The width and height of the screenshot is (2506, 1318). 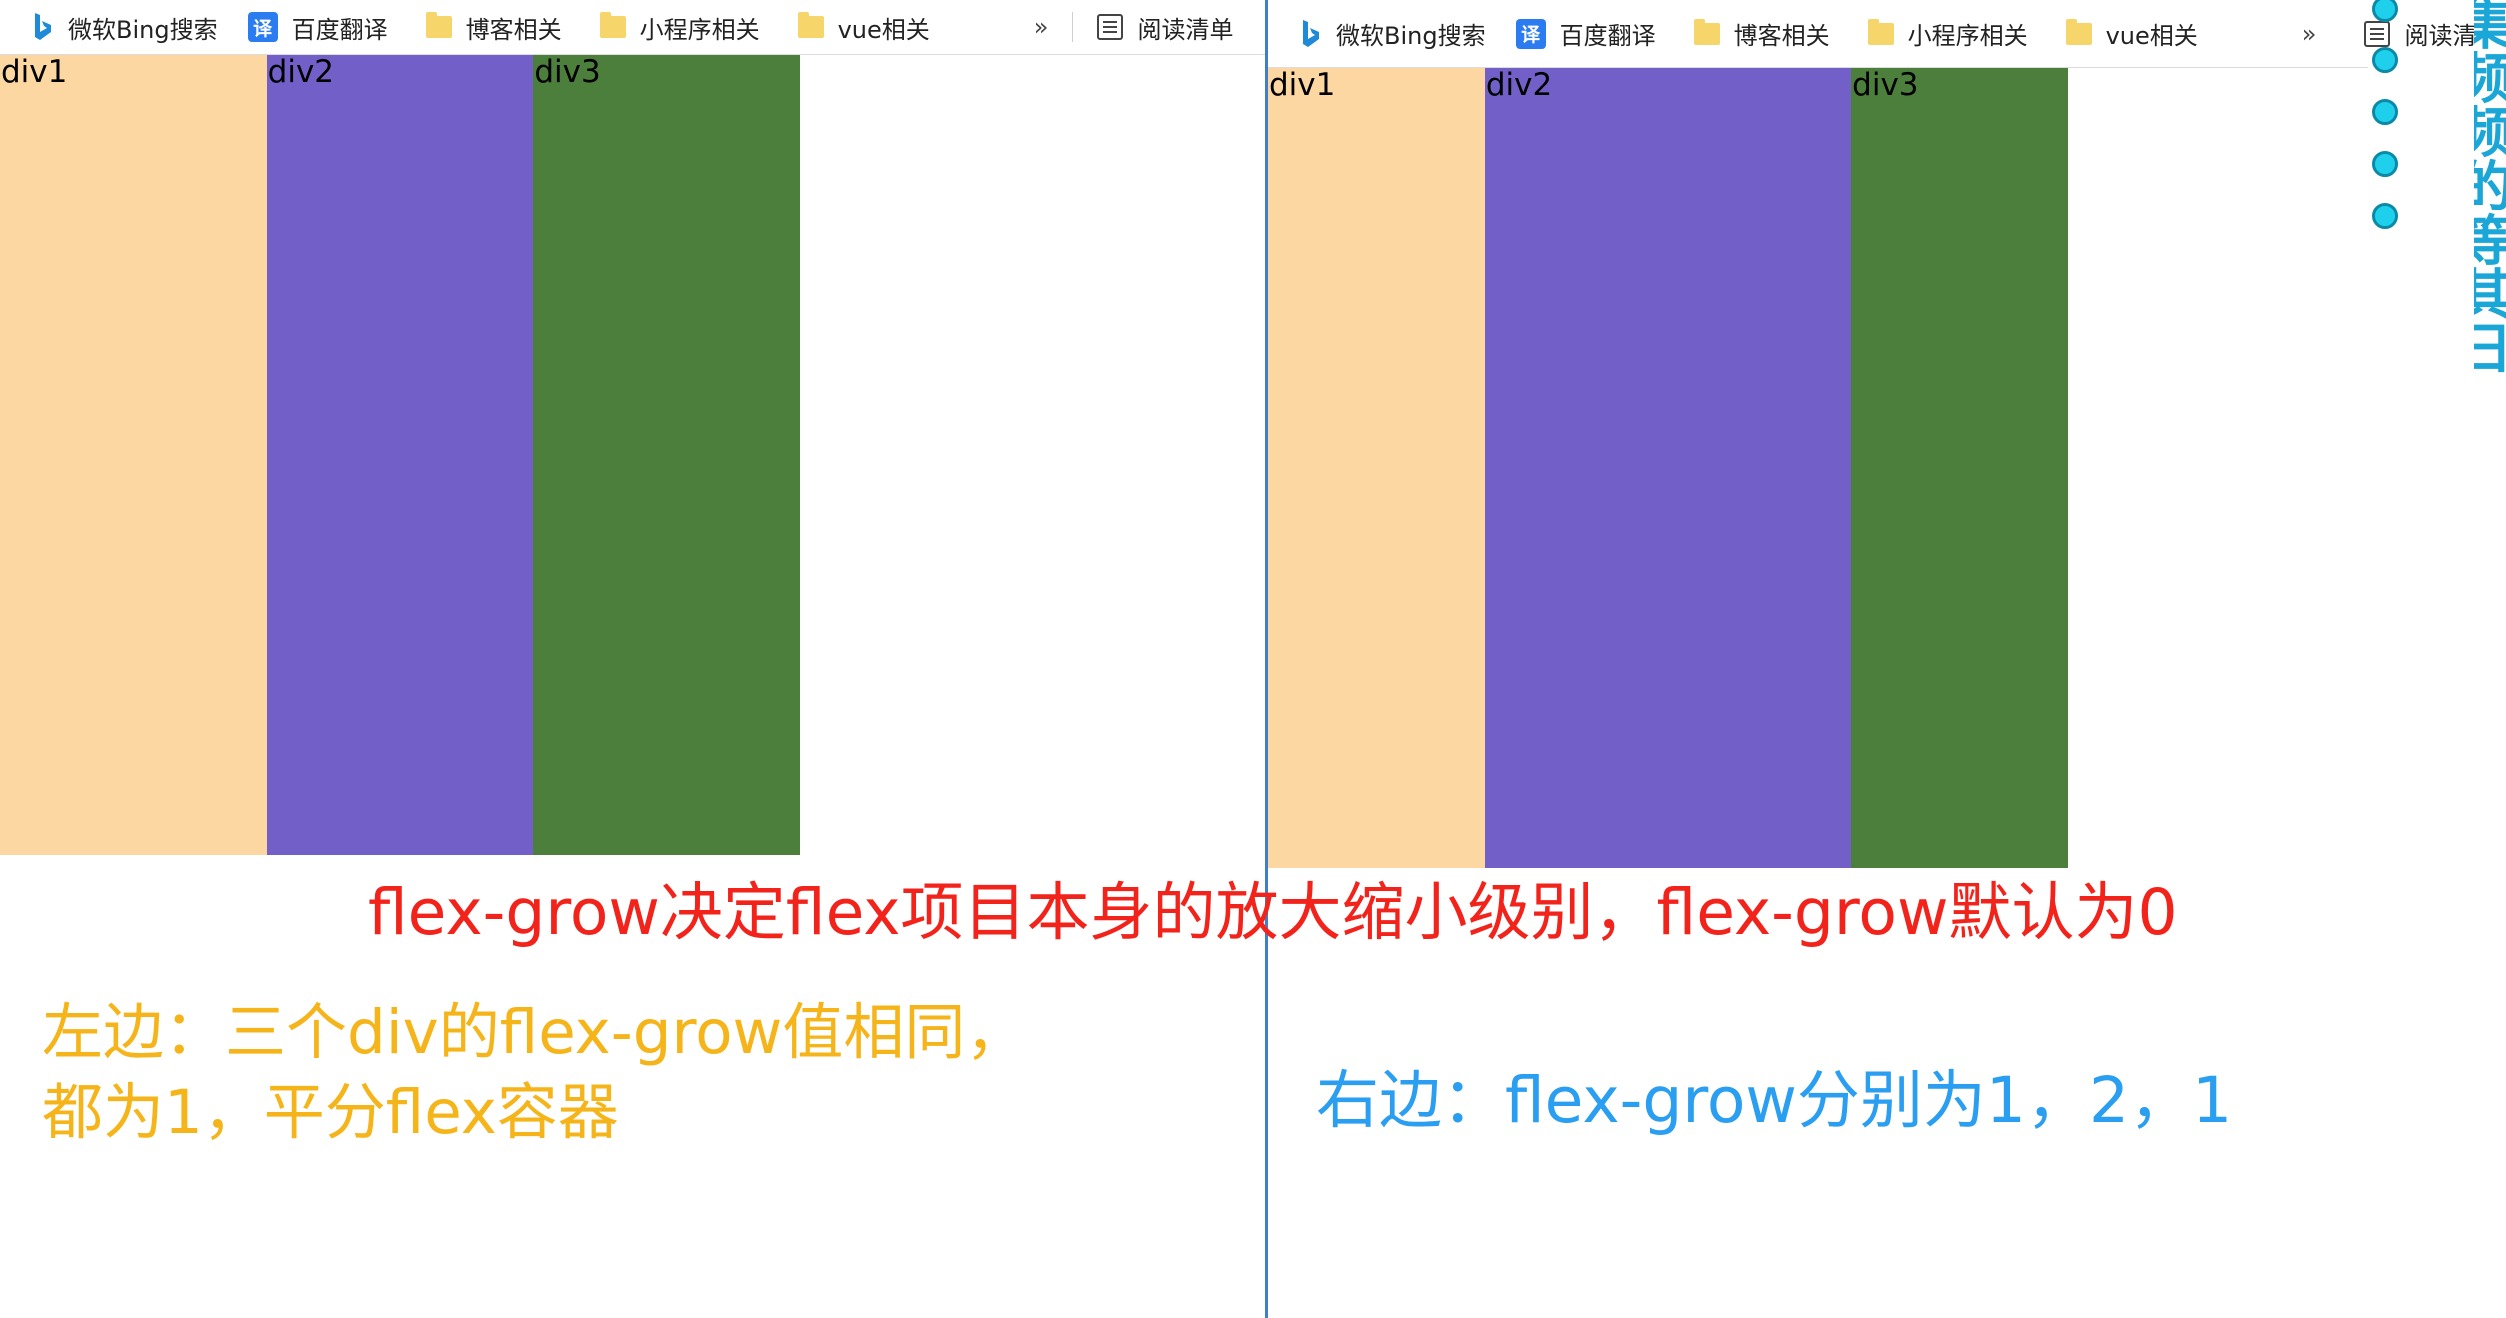 I want to click on bookmark-bar: 微软Bing搜索 译 百度翻译 博客相关 小程序相关 vue相关 » 阅读清单, so click(x=632, y=27).